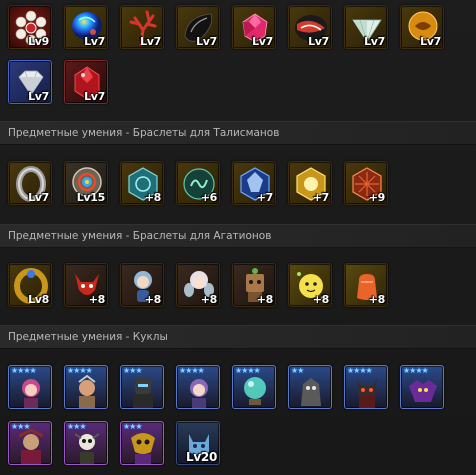 This screenshot has width=476, height=475. What do you see at coordinates (238, 337) in the screenshot?
I see `section-header-dolls: Предметные умения - Куклы` at bounding box center [238, 337].